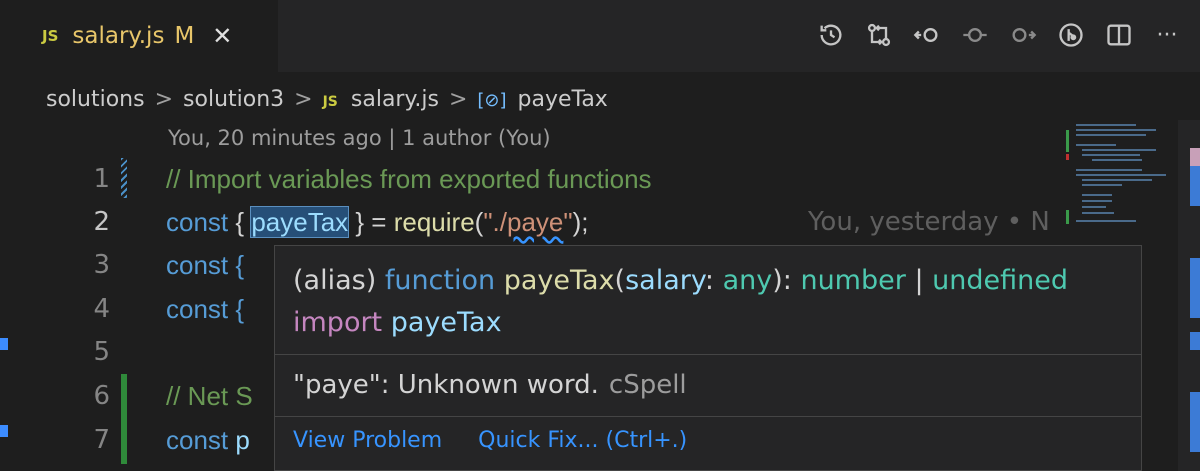 The width and height of the screenshot is (1200, 471). What do you see at coordinates (568, 222) in the screenshot?
I see `code-string: "` at bounding box center [568, 222].